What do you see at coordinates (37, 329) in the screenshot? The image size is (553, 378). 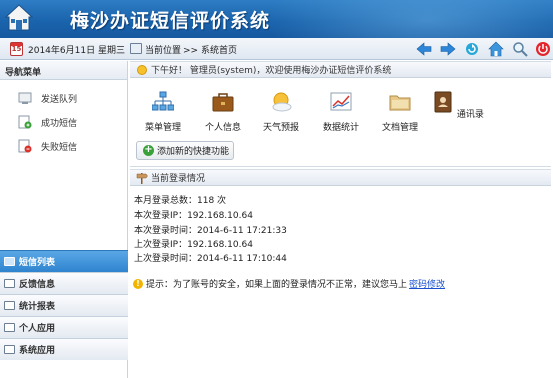 I see `menu-label: 个人应用` at bounding box center [37, 329].